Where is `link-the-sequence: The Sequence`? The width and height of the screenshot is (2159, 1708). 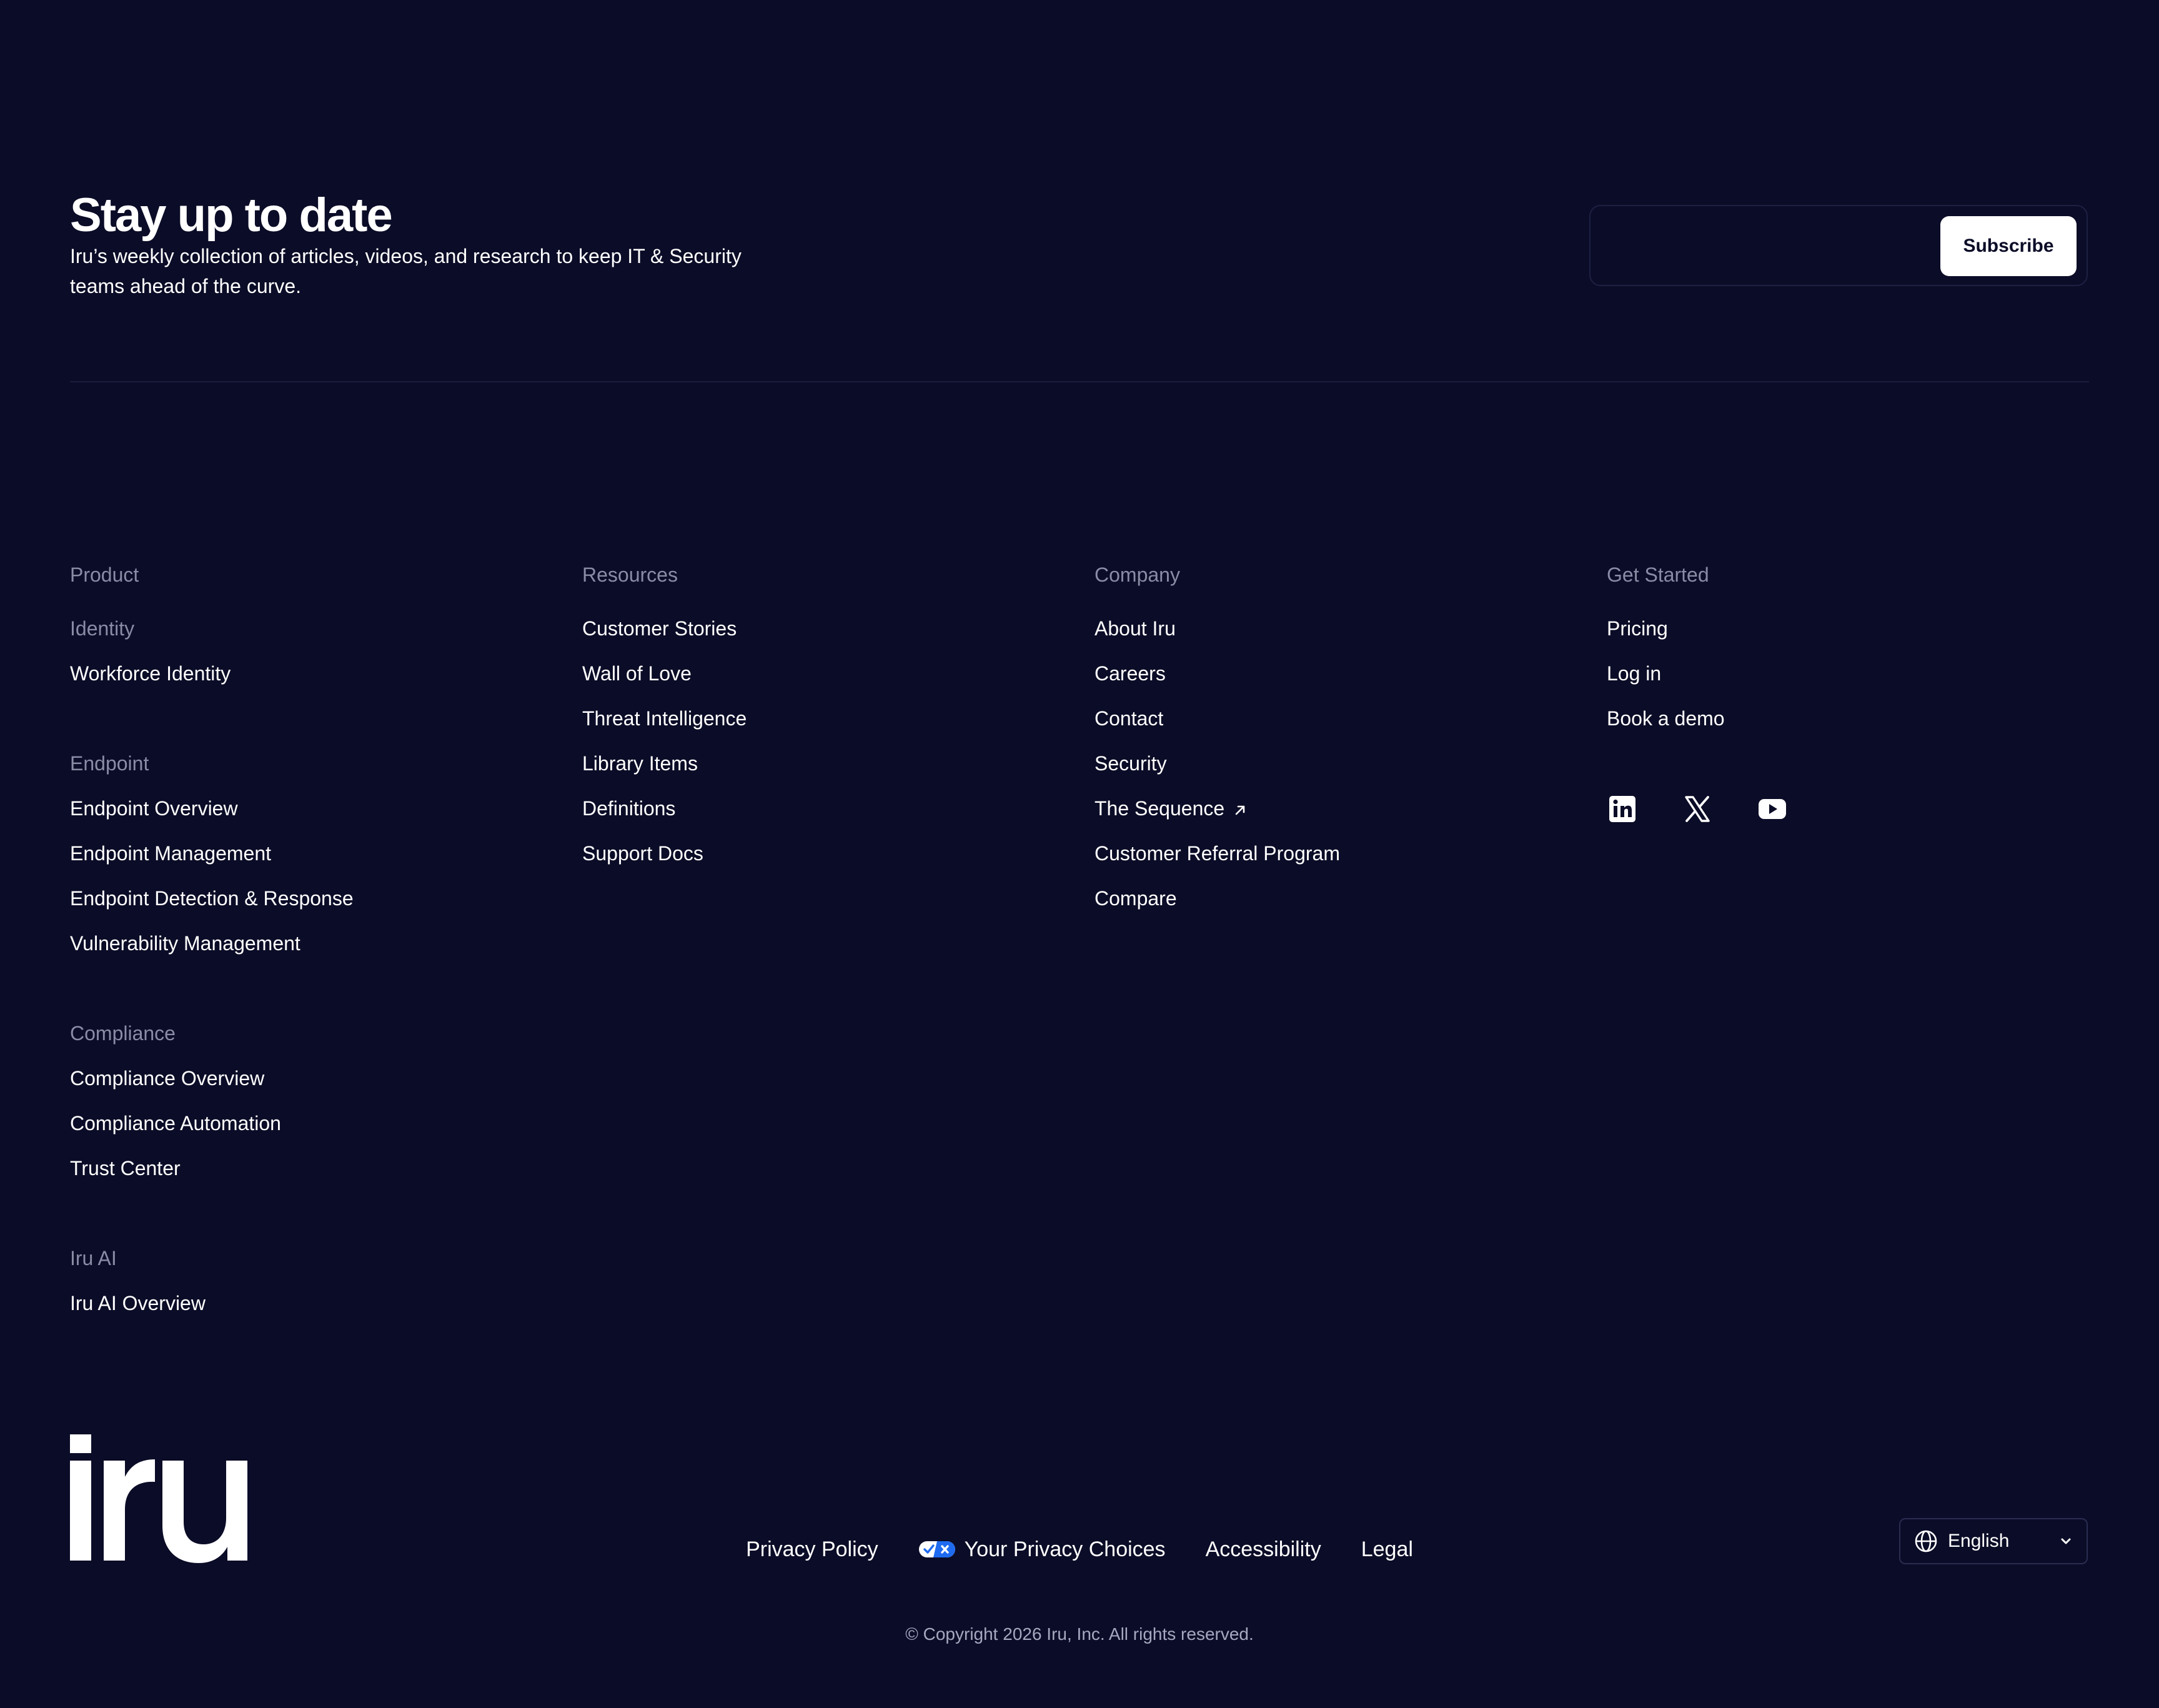 link-the-sequence: The Sequence is located at coordinates (1331, 818).